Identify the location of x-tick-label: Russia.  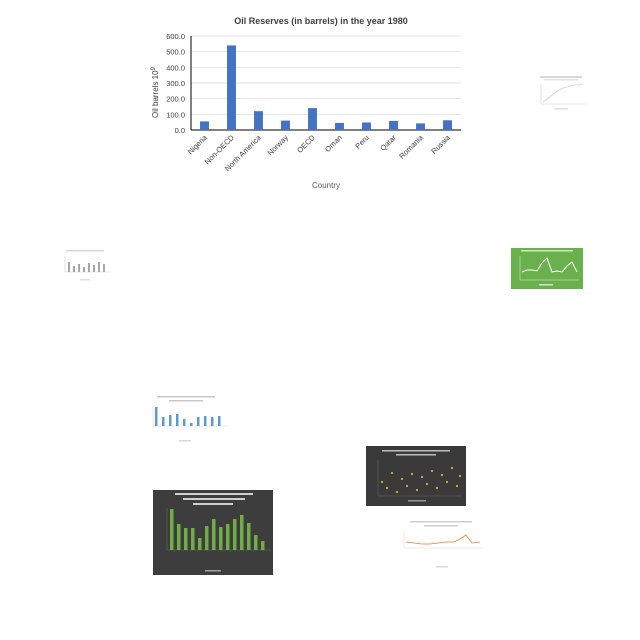
(440, 143).